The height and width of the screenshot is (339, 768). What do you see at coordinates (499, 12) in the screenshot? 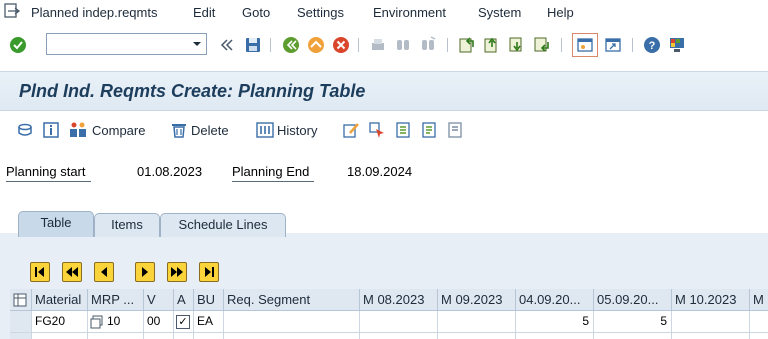
I see `menu-system: System` at bounding box center [499, 12].